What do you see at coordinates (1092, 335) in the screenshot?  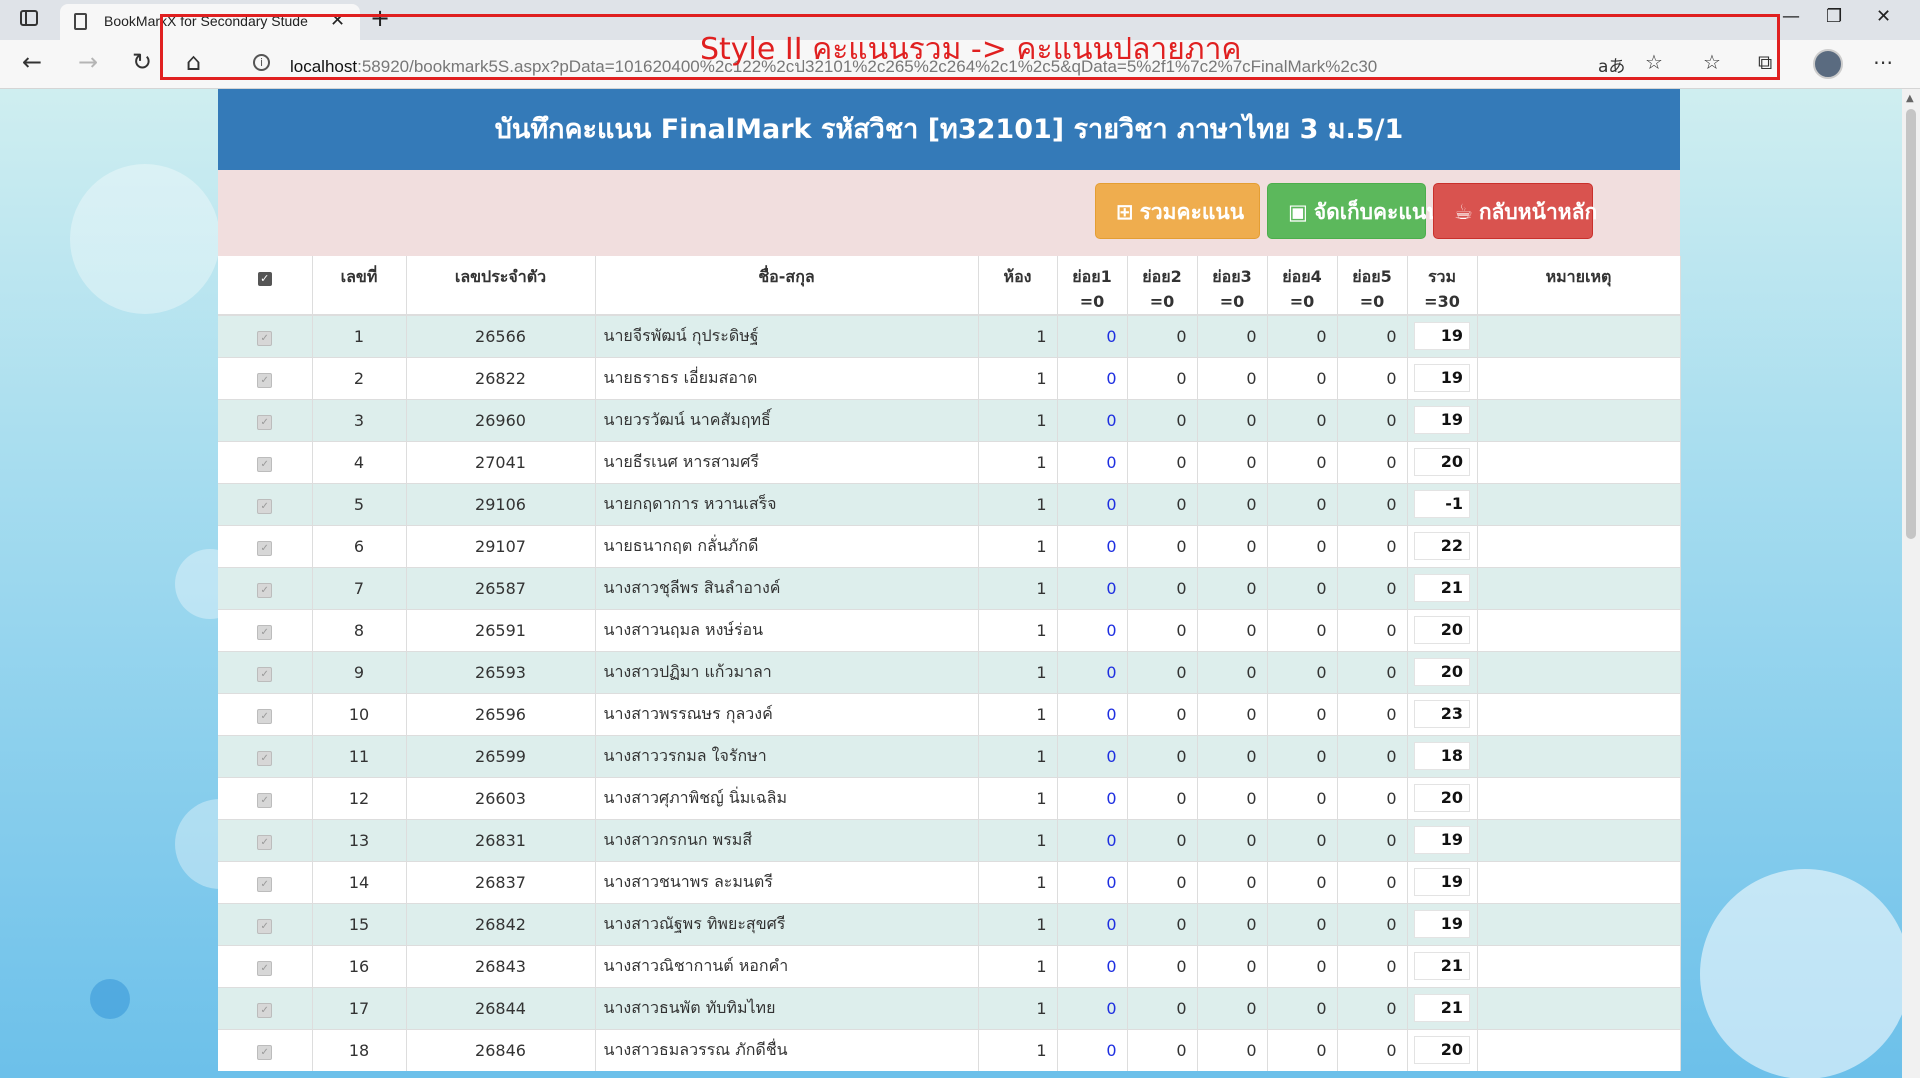 I see `row-sub1: 0` at bounding box center [1092, 335].